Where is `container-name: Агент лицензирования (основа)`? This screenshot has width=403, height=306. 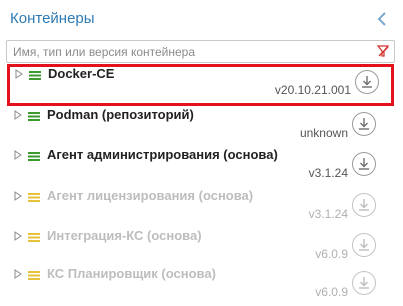
container-name: Агент лицензирования (основа) is located at coordinates (150, 195).